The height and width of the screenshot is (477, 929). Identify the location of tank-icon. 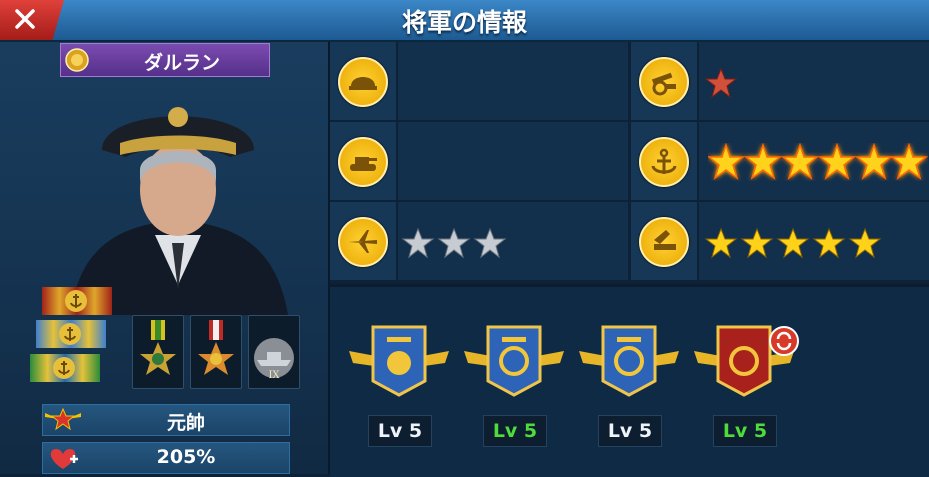
(363, 164).